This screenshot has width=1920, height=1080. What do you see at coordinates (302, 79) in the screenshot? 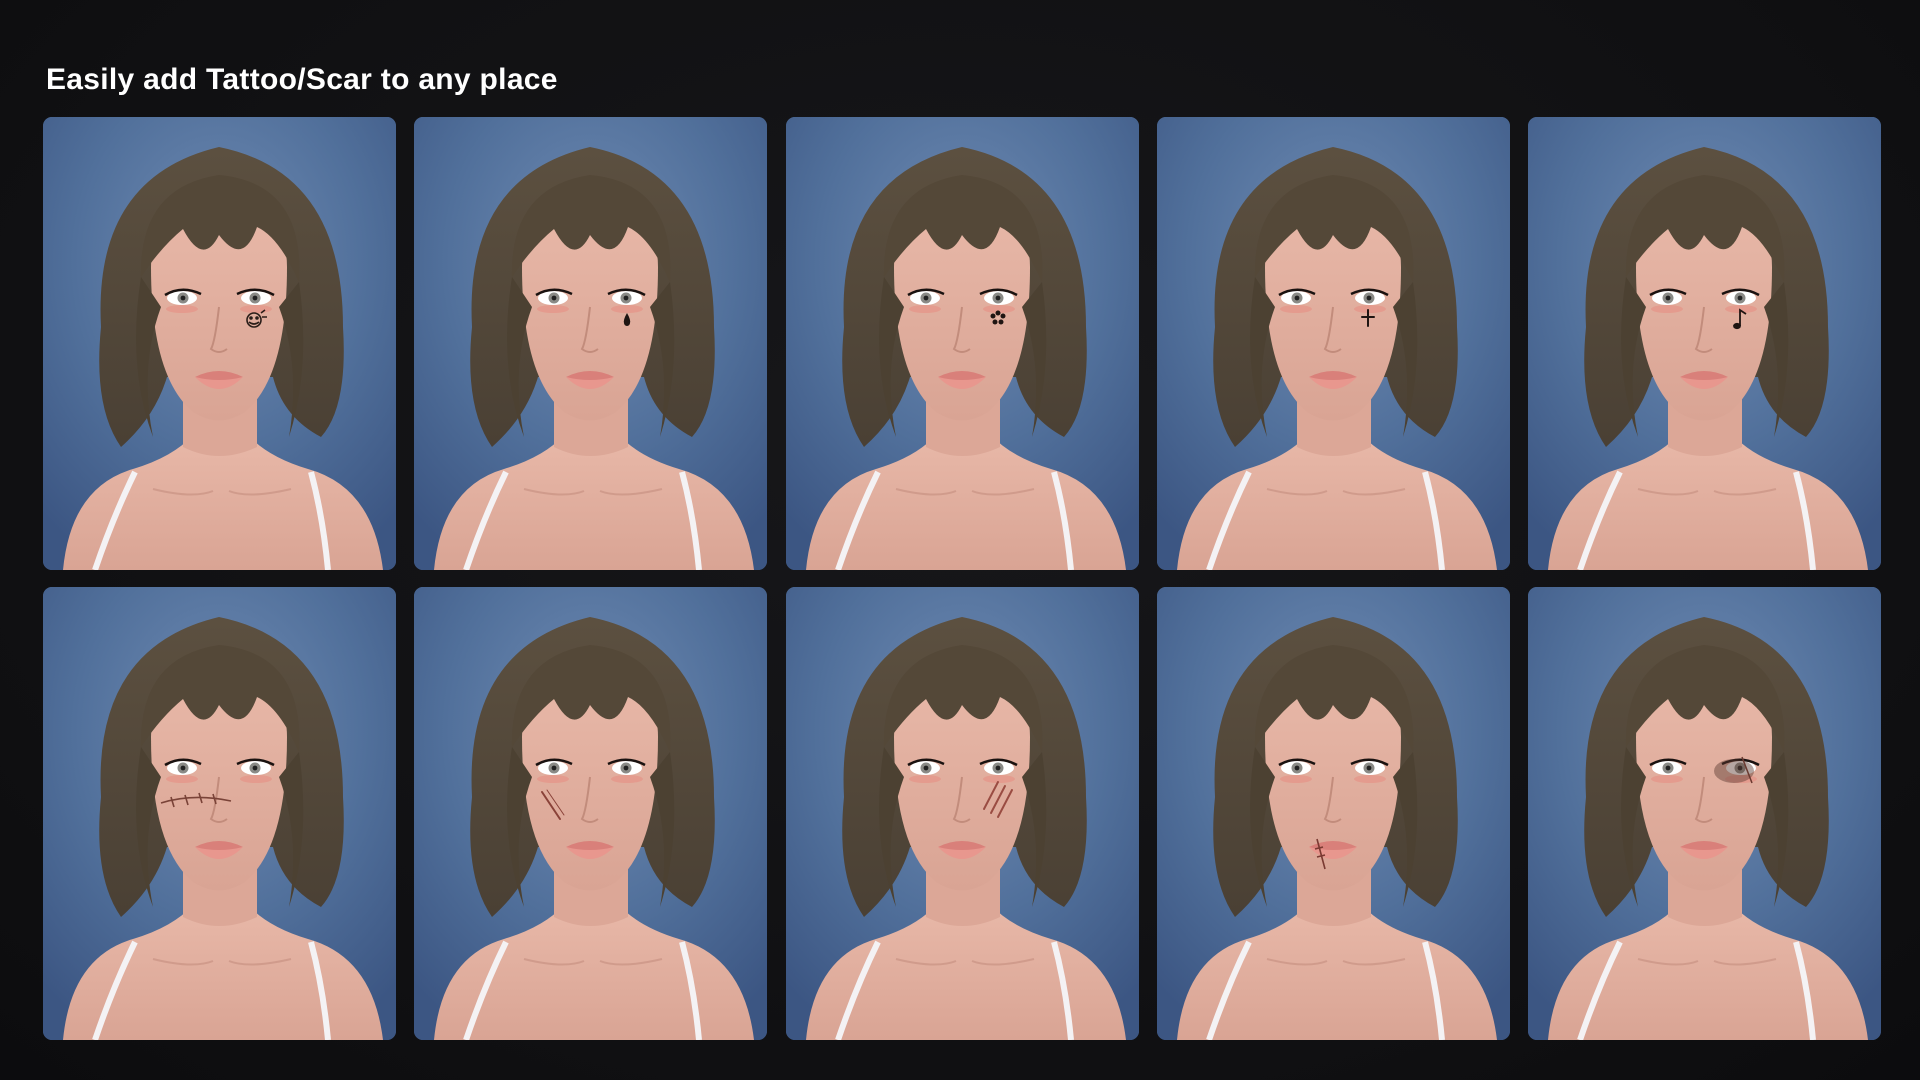
I see `page-title: Easily add Tattoo/Scar to any place` at bounding box center [302, 79].